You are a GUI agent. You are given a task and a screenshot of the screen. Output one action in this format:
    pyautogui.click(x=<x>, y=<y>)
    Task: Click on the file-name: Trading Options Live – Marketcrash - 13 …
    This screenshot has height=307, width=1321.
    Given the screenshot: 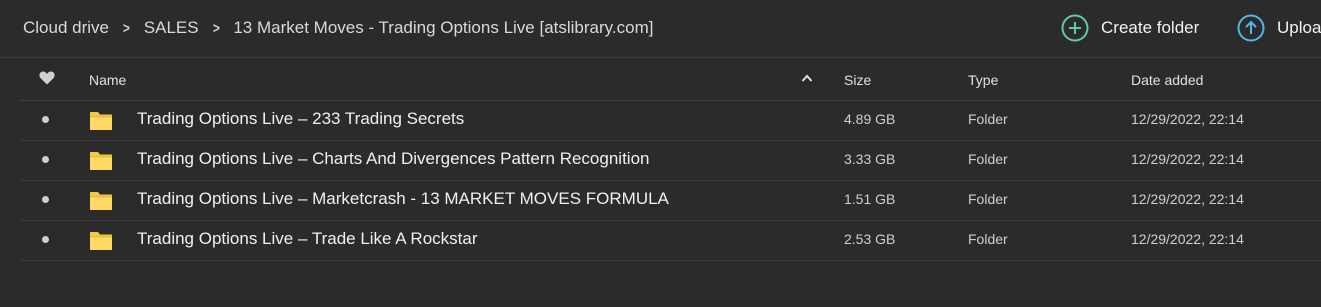 What is the action you would take?
    pyautogui.click(x=403, y=199)
    